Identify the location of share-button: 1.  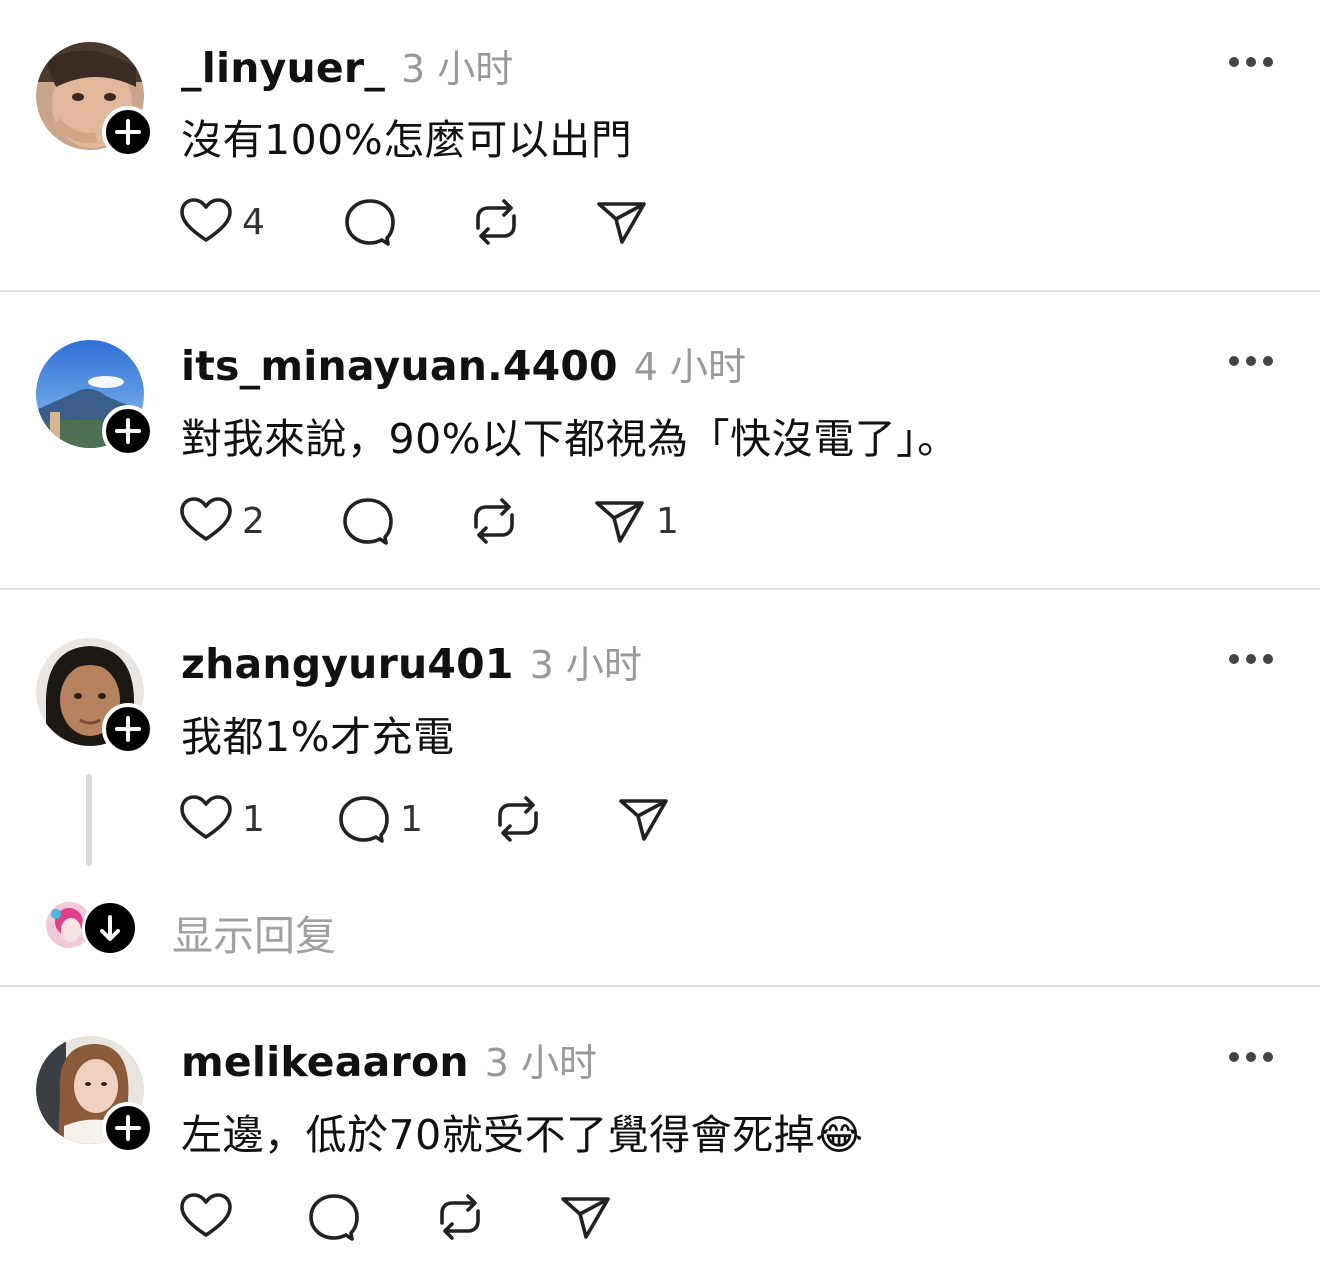
(635, 521).